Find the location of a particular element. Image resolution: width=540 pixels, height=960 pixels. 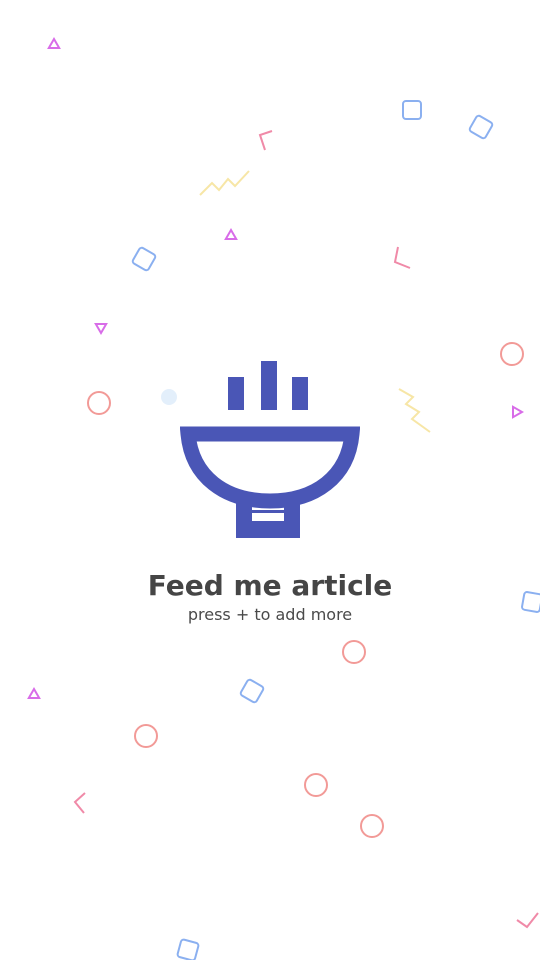

noodle-bowl-icon is located at coordinates (270, 449).